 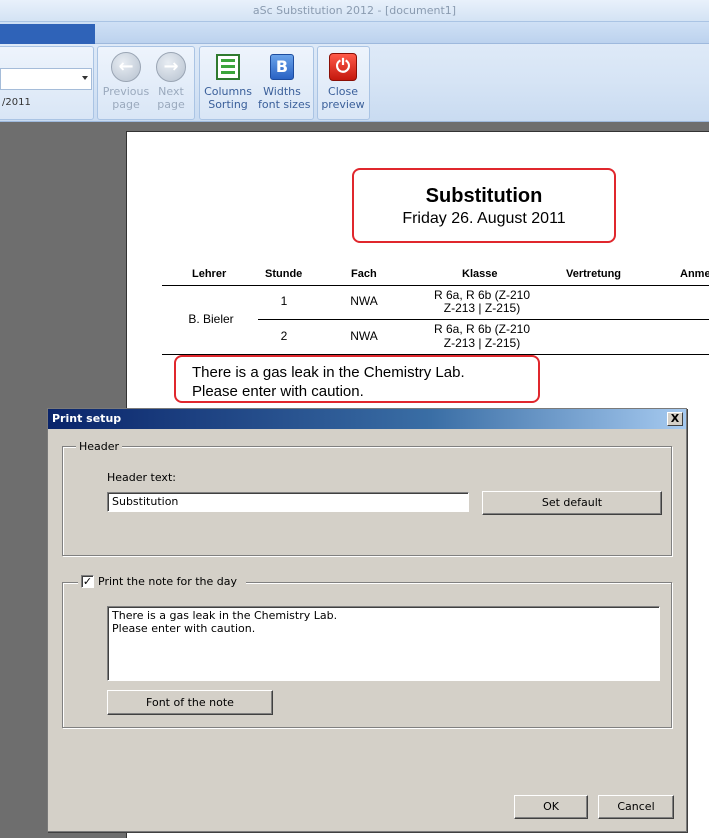 I want to click on previous-page-label: Previous, so click(x=126, y=91).